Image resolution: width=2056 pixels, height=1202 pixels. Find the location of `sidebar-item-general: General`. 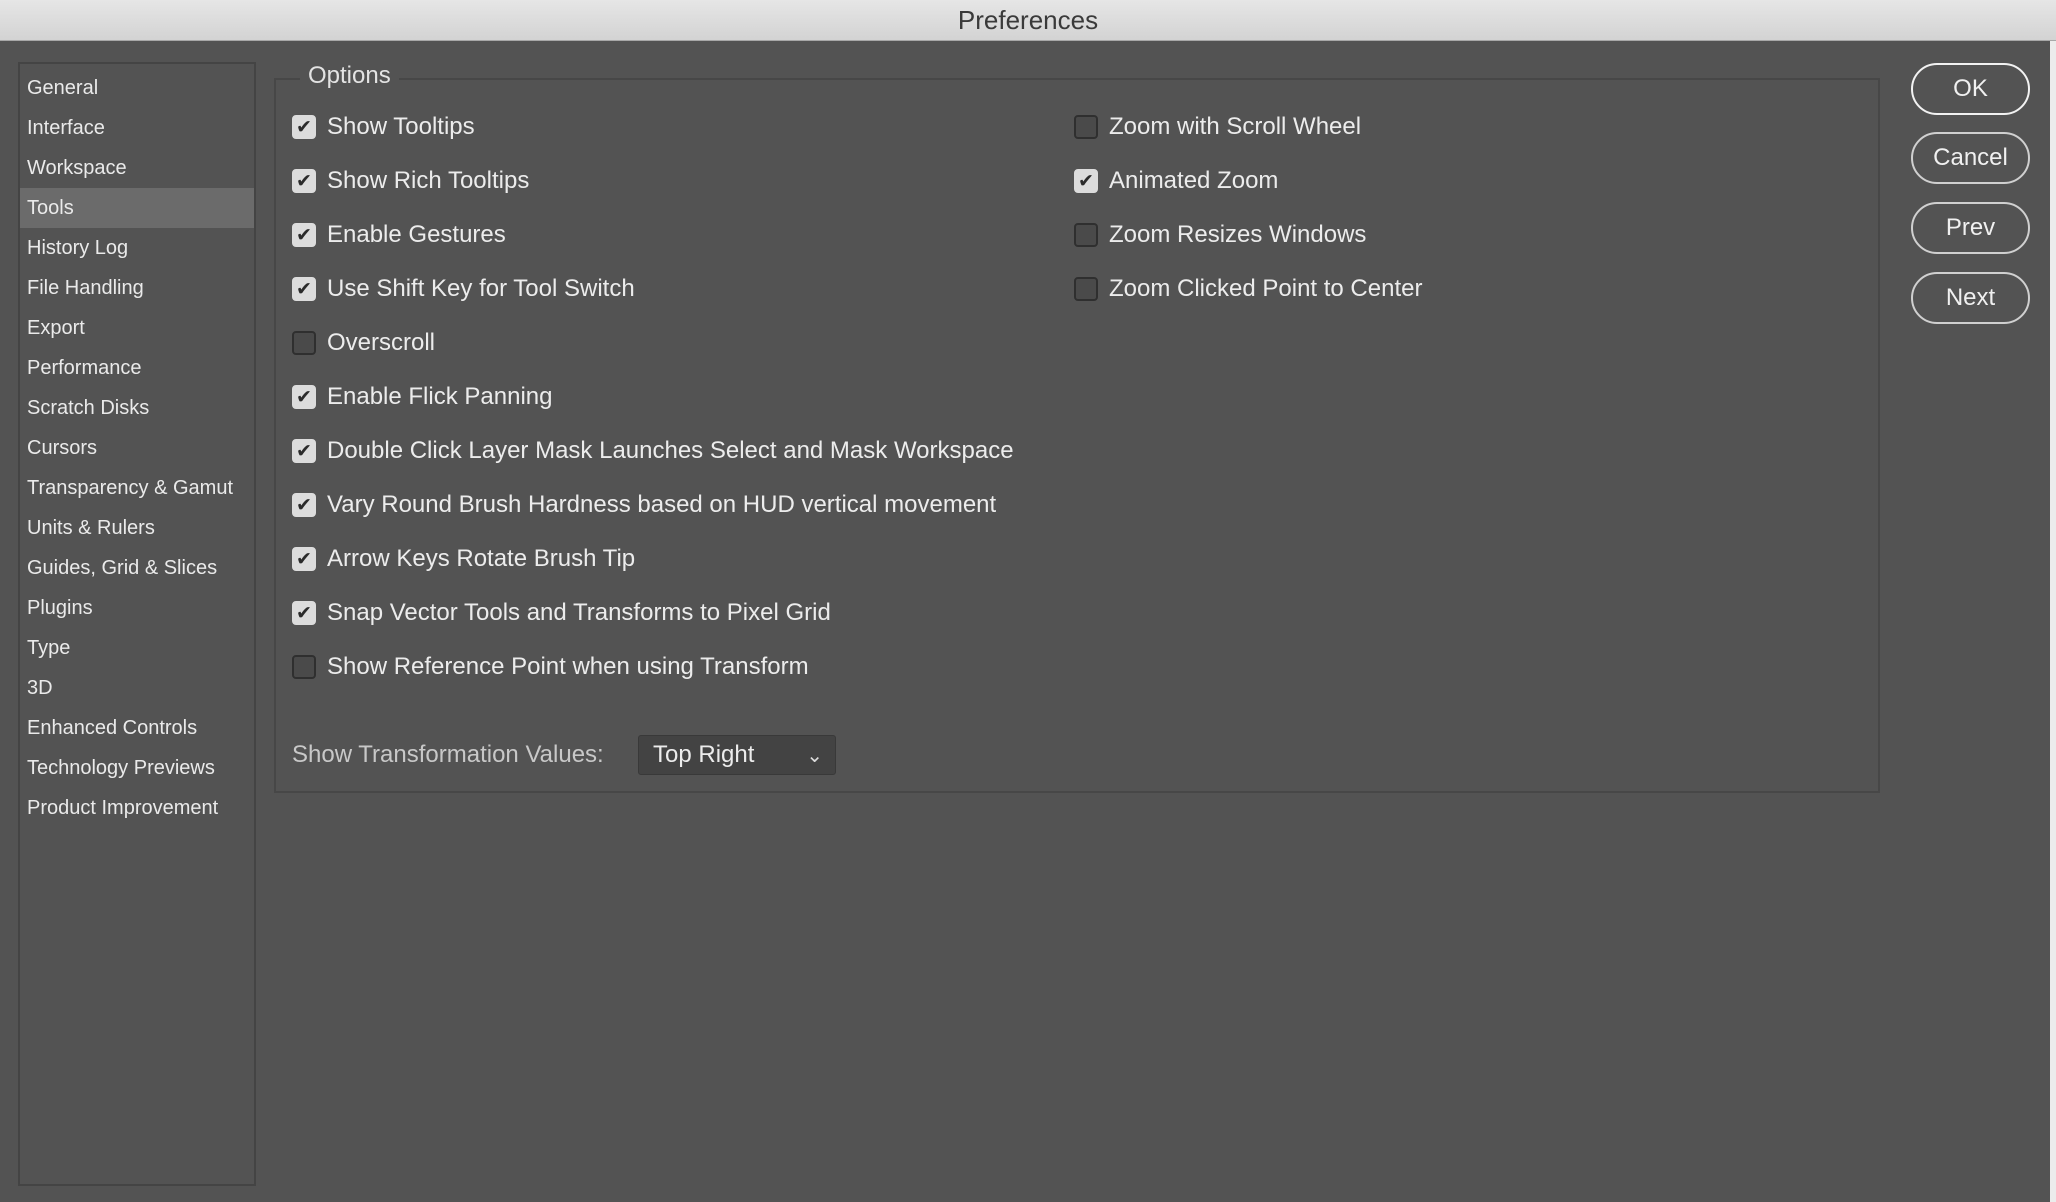

sidebar-item-general: General is located at coordinates (137, 88).